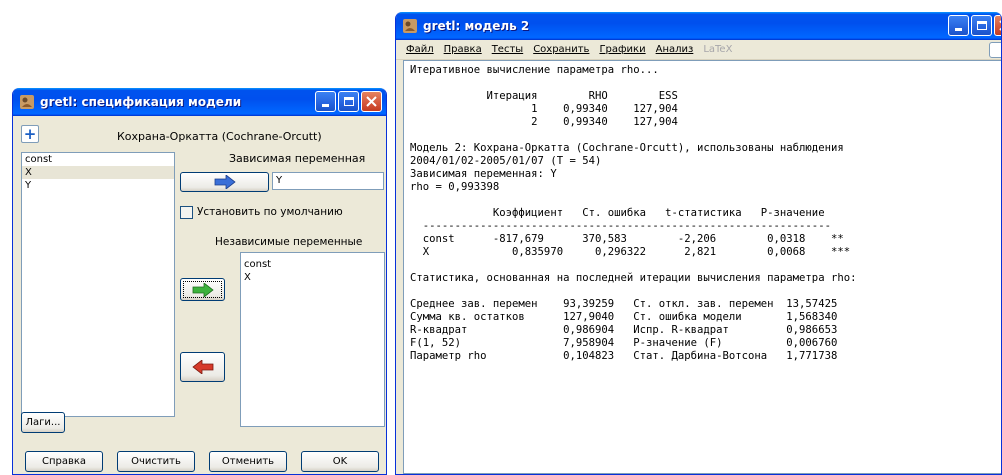 The image size is (1002, 475). I want to click on default-checkbox-label: Установить по умолчанию, so click(270, 212).